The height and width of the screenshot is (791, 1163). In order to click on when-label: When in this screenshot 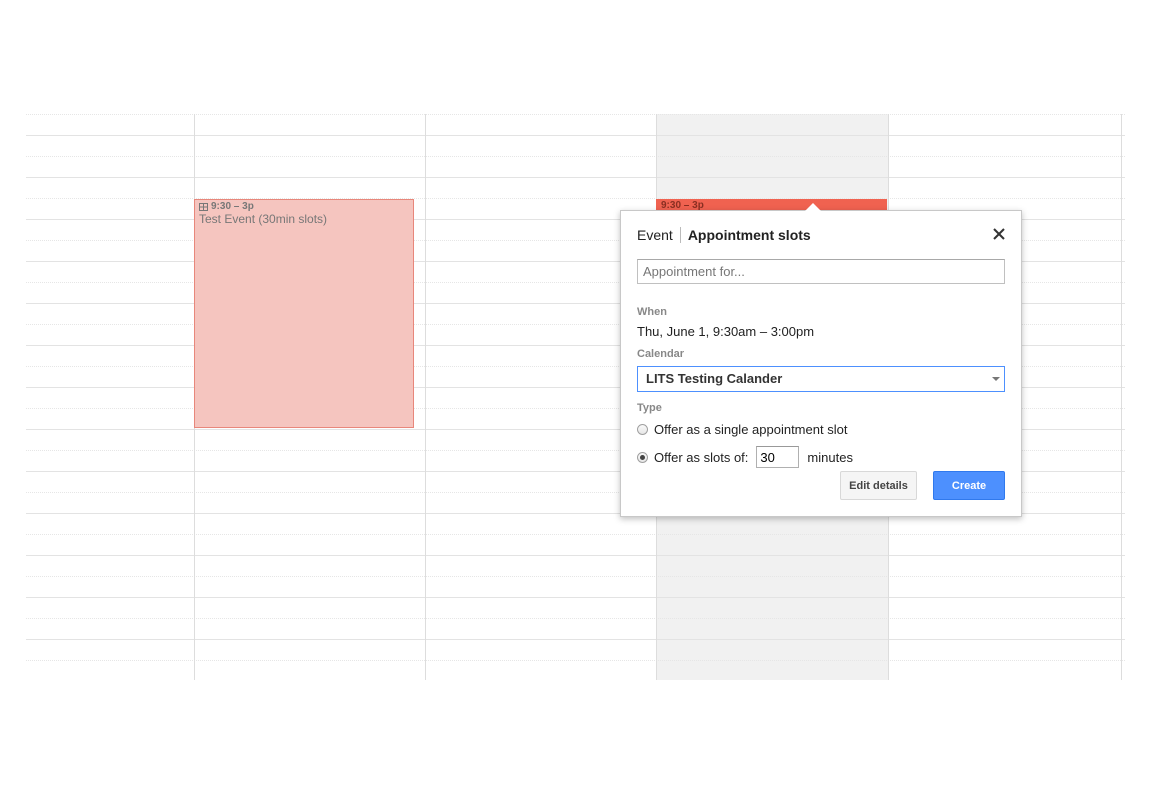, I will do `click(652, 312)`.